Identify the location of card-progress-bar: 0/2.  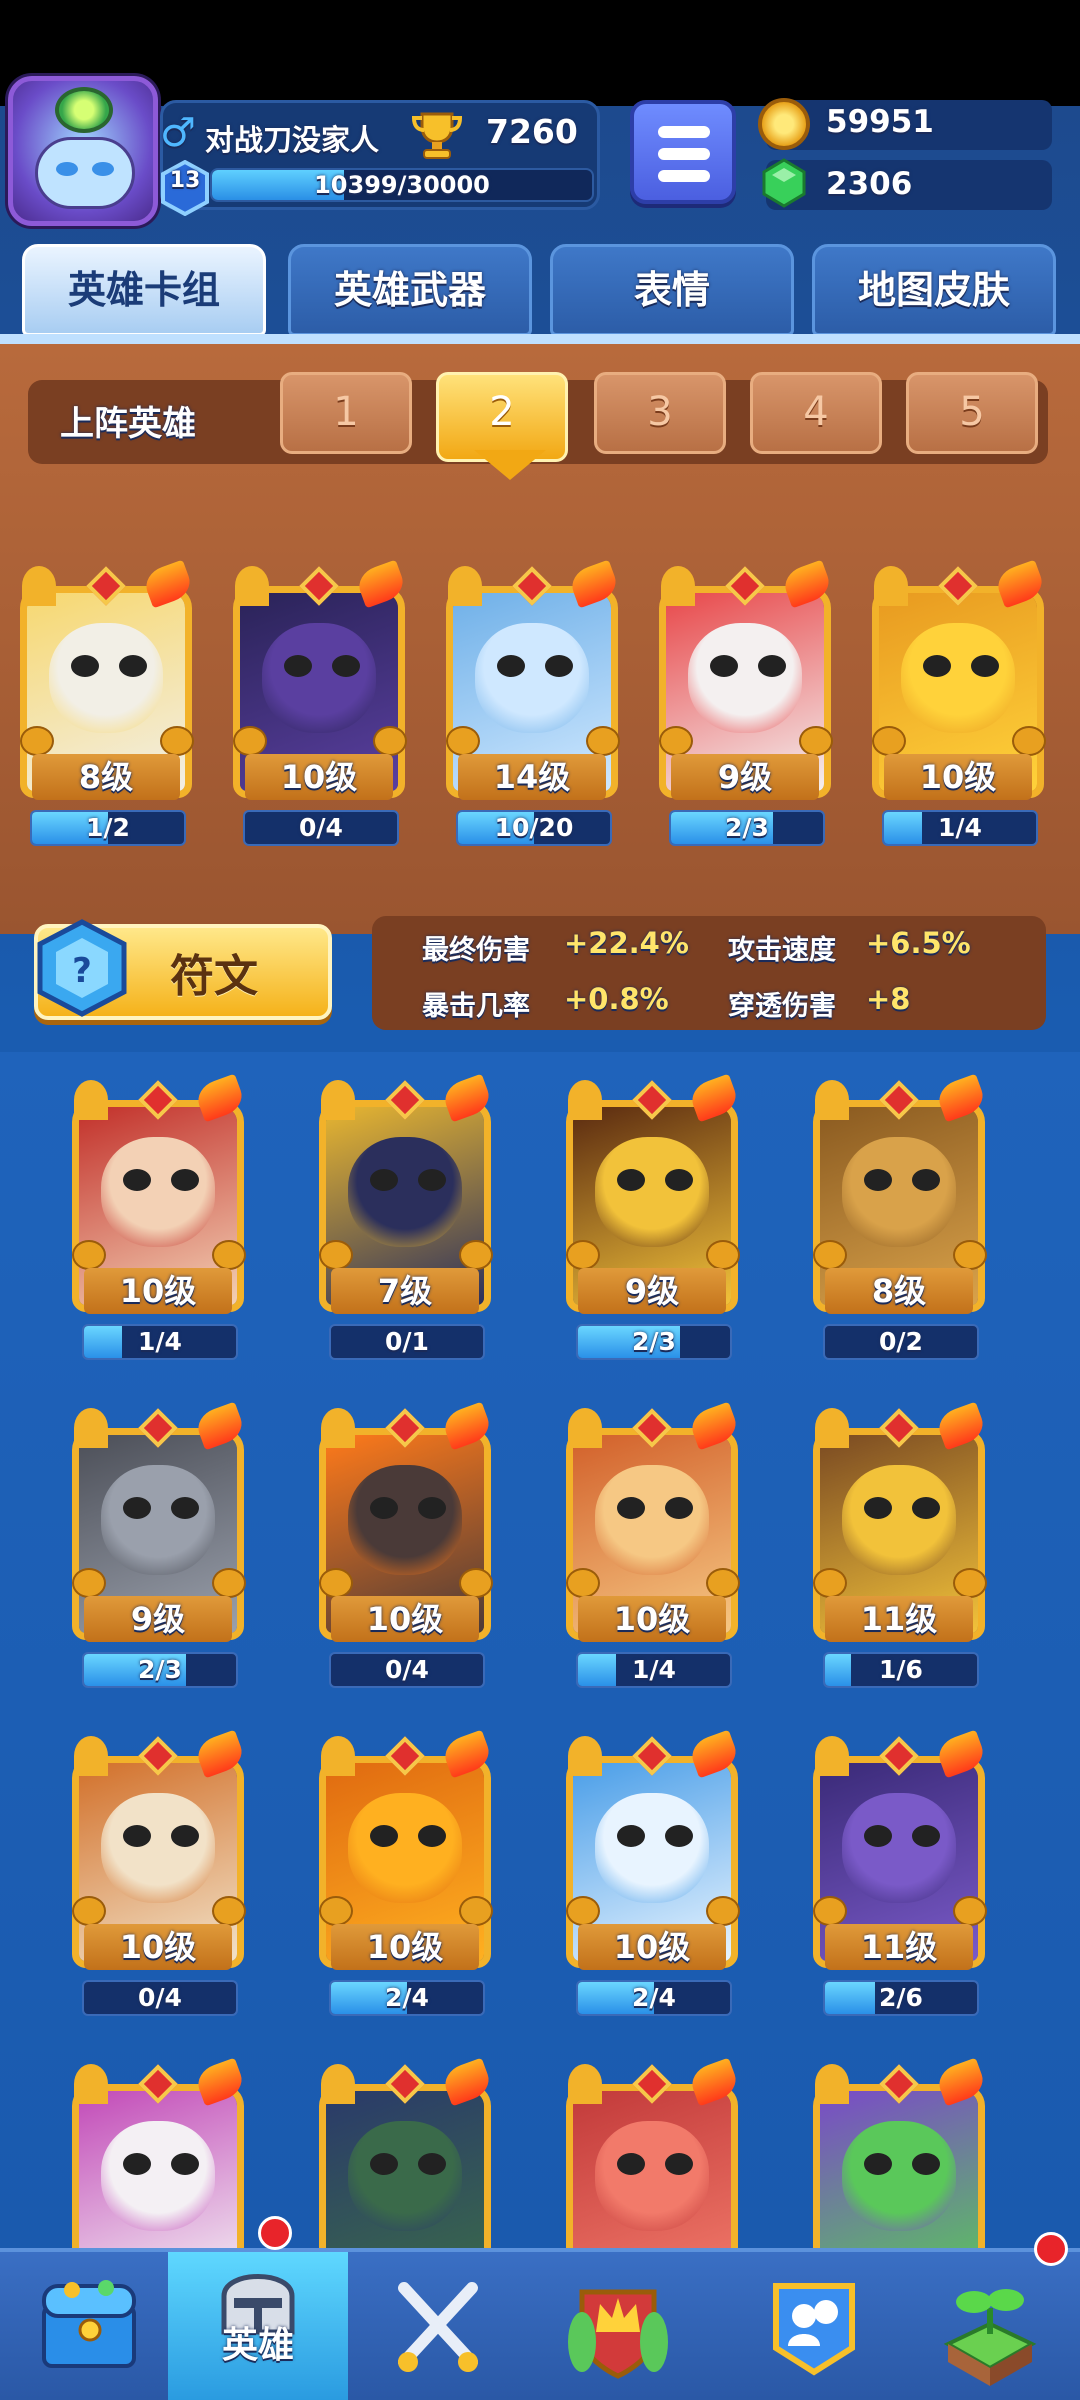
(901, 1342).